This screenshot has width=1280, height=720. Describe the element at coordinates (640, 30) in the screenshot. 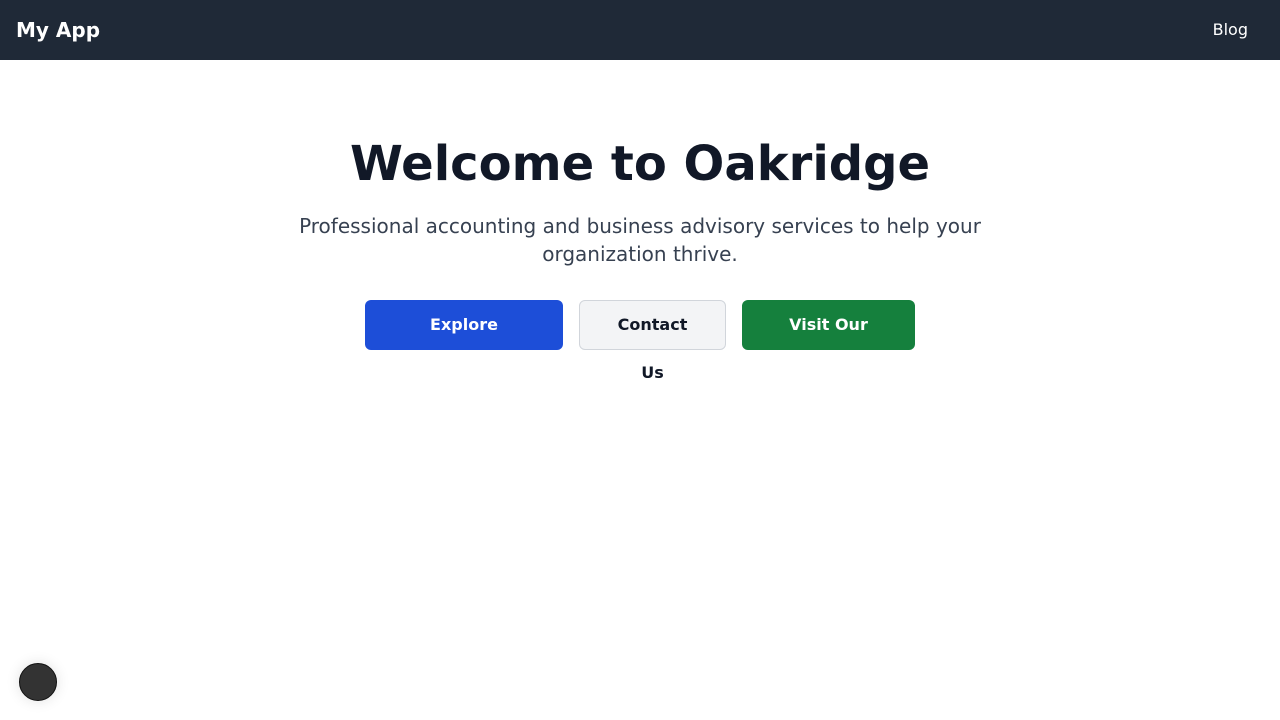

I see `navbar: My App Blog` at that location.